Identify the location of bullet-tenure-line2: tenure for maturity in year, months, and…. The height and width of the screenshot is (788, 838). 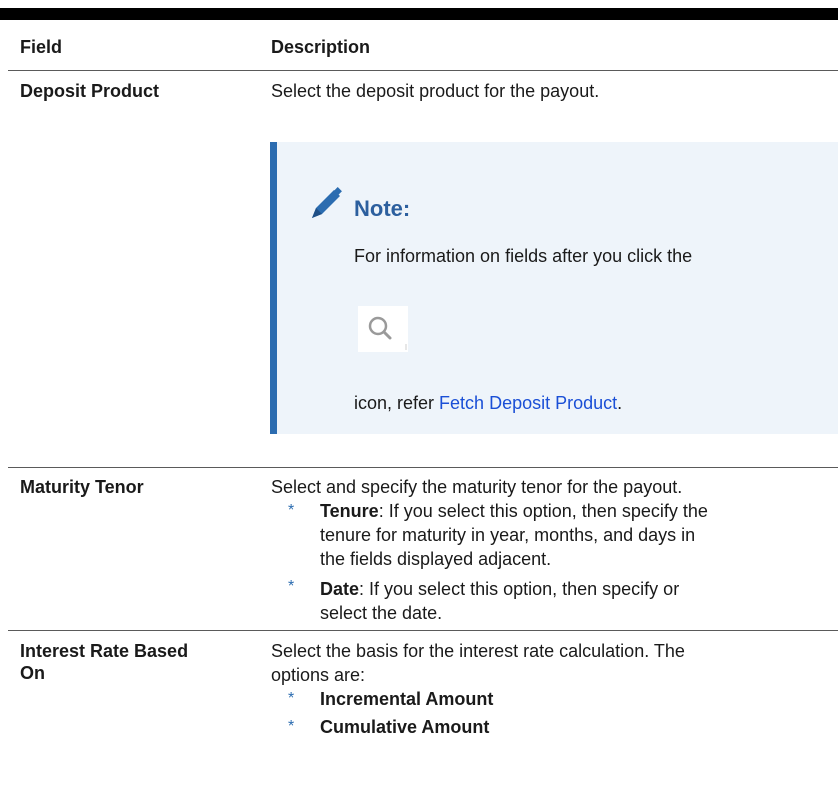
(508, 535).